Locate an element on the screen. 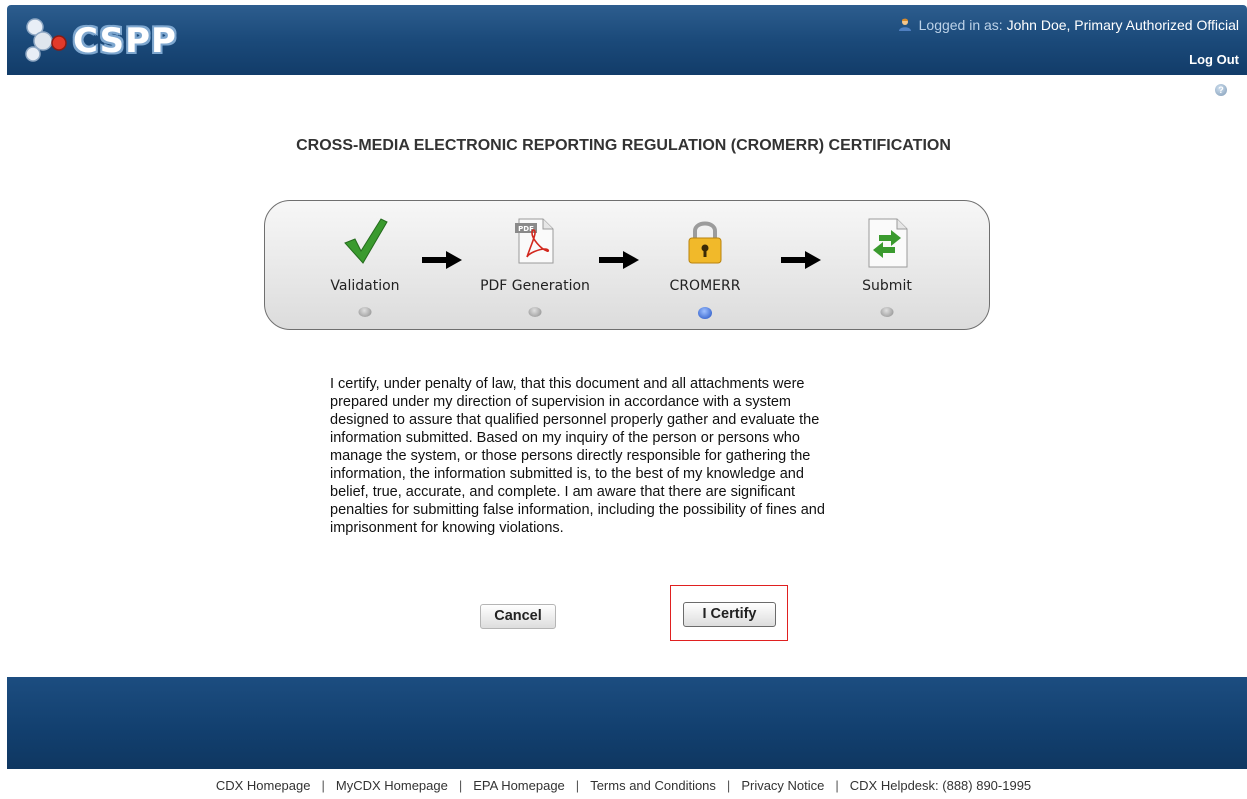 The width and height of the screenshot is (1247, 799). pdf-icon: PDF is located at coordinates (534, 241).